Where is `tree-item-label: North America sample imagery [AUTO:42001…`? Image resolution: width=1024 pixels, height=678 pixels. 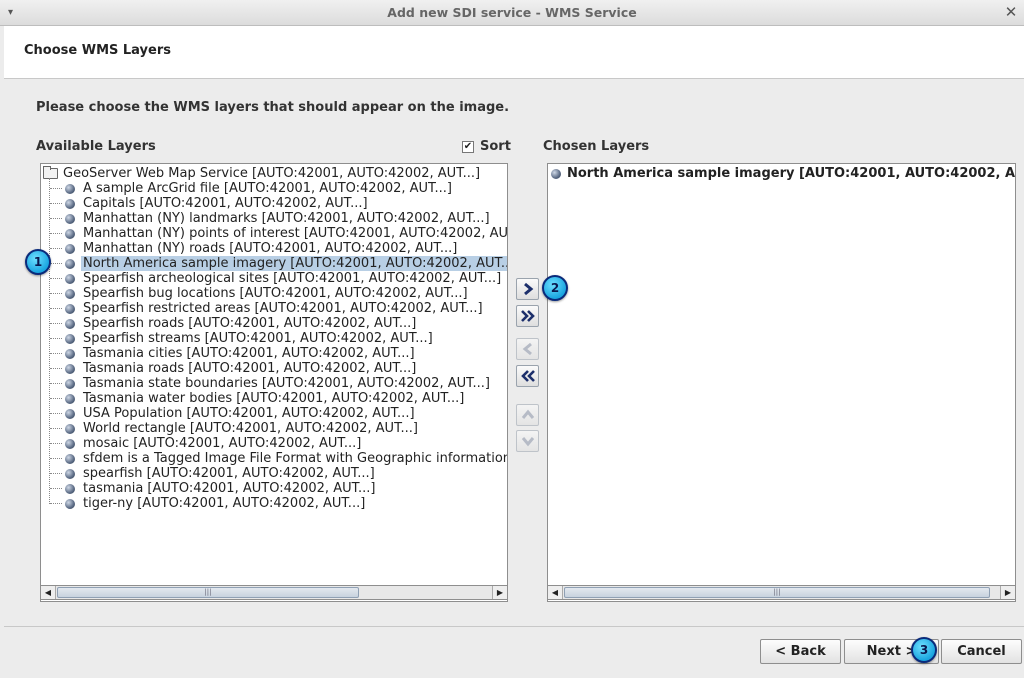 tree-item-label: North America sample imagery [AUTO:42001… is located at coordinates (294, 263).